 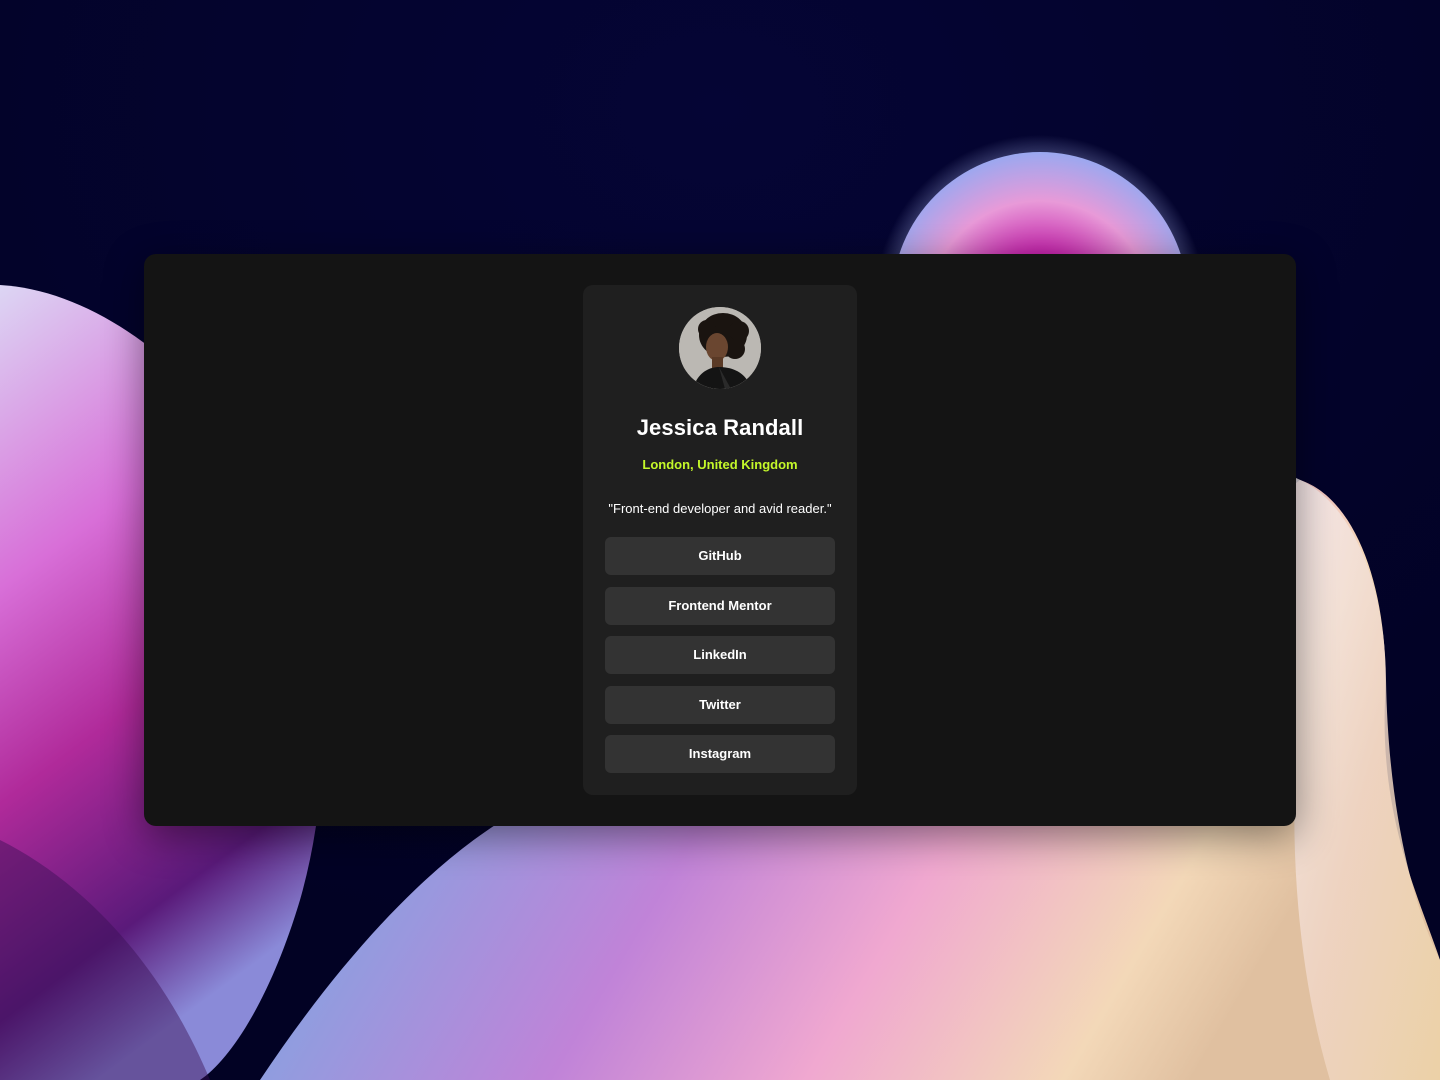 What do you see at coordinates (720, 605) in the screenshot?
I see `frontend-mentor-link-button: Frontend Mentor` at bounding box center [720, 605].